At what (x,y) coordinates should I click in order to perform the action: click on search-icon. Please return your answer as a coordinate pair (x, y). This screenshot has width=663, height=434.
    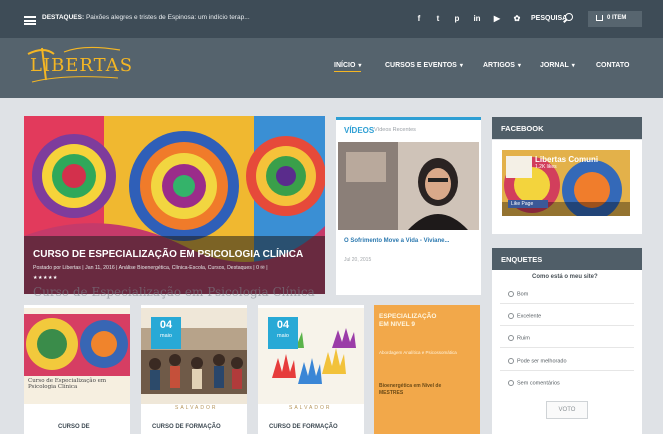
    Looking at the image, I should click on (569, 17).